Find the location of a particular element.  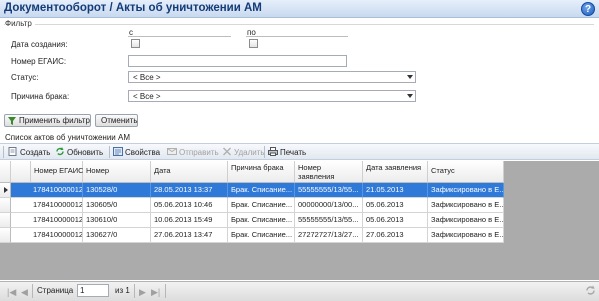

grid-header is located at coordinates (21, 172).